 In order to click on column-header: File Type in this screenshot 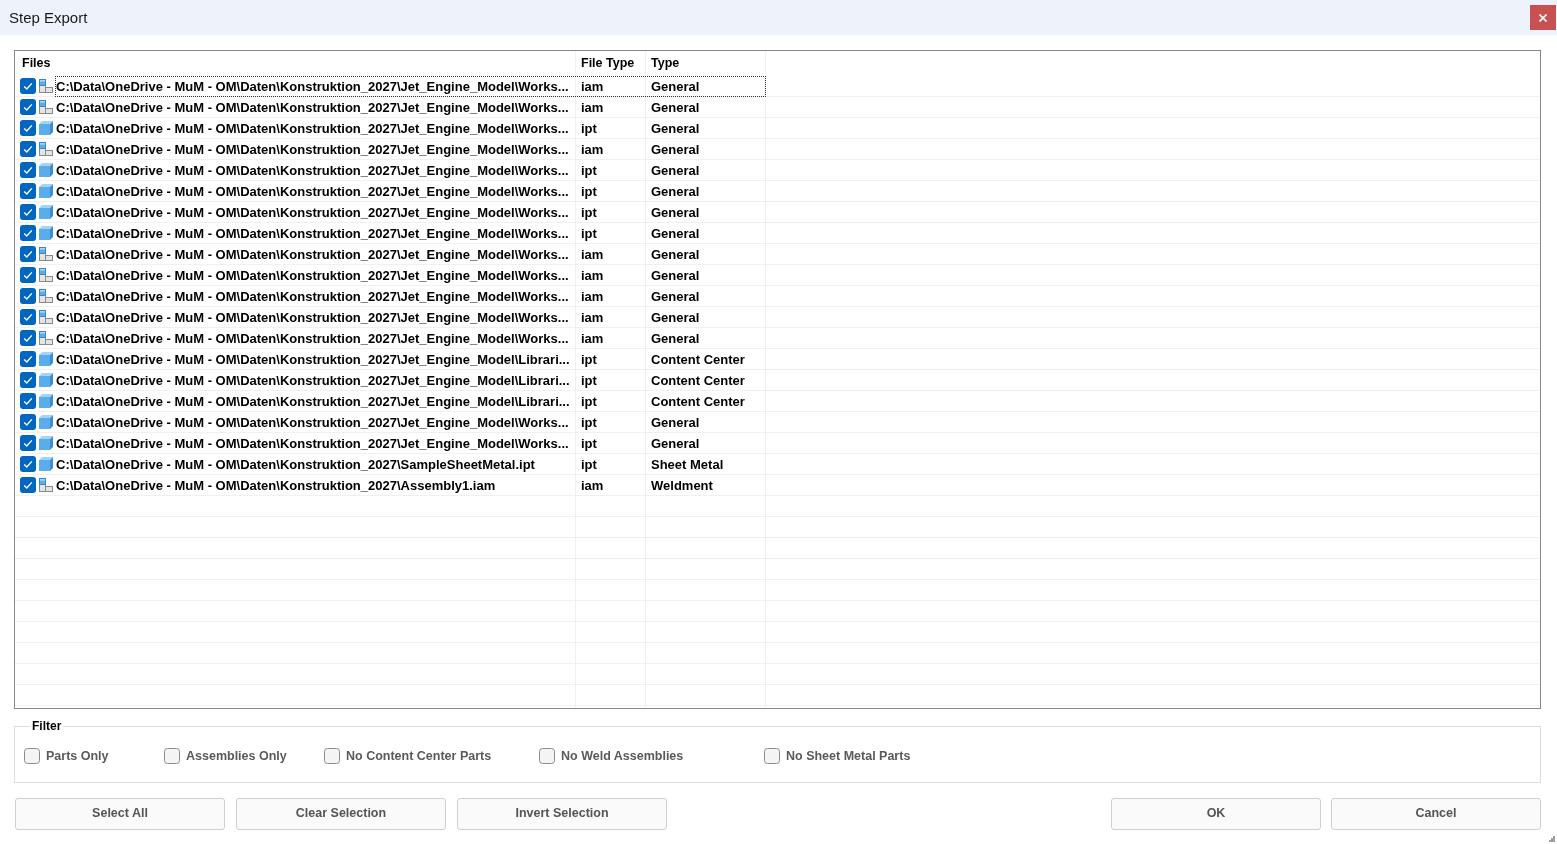, I will do `click(608, 63)`.